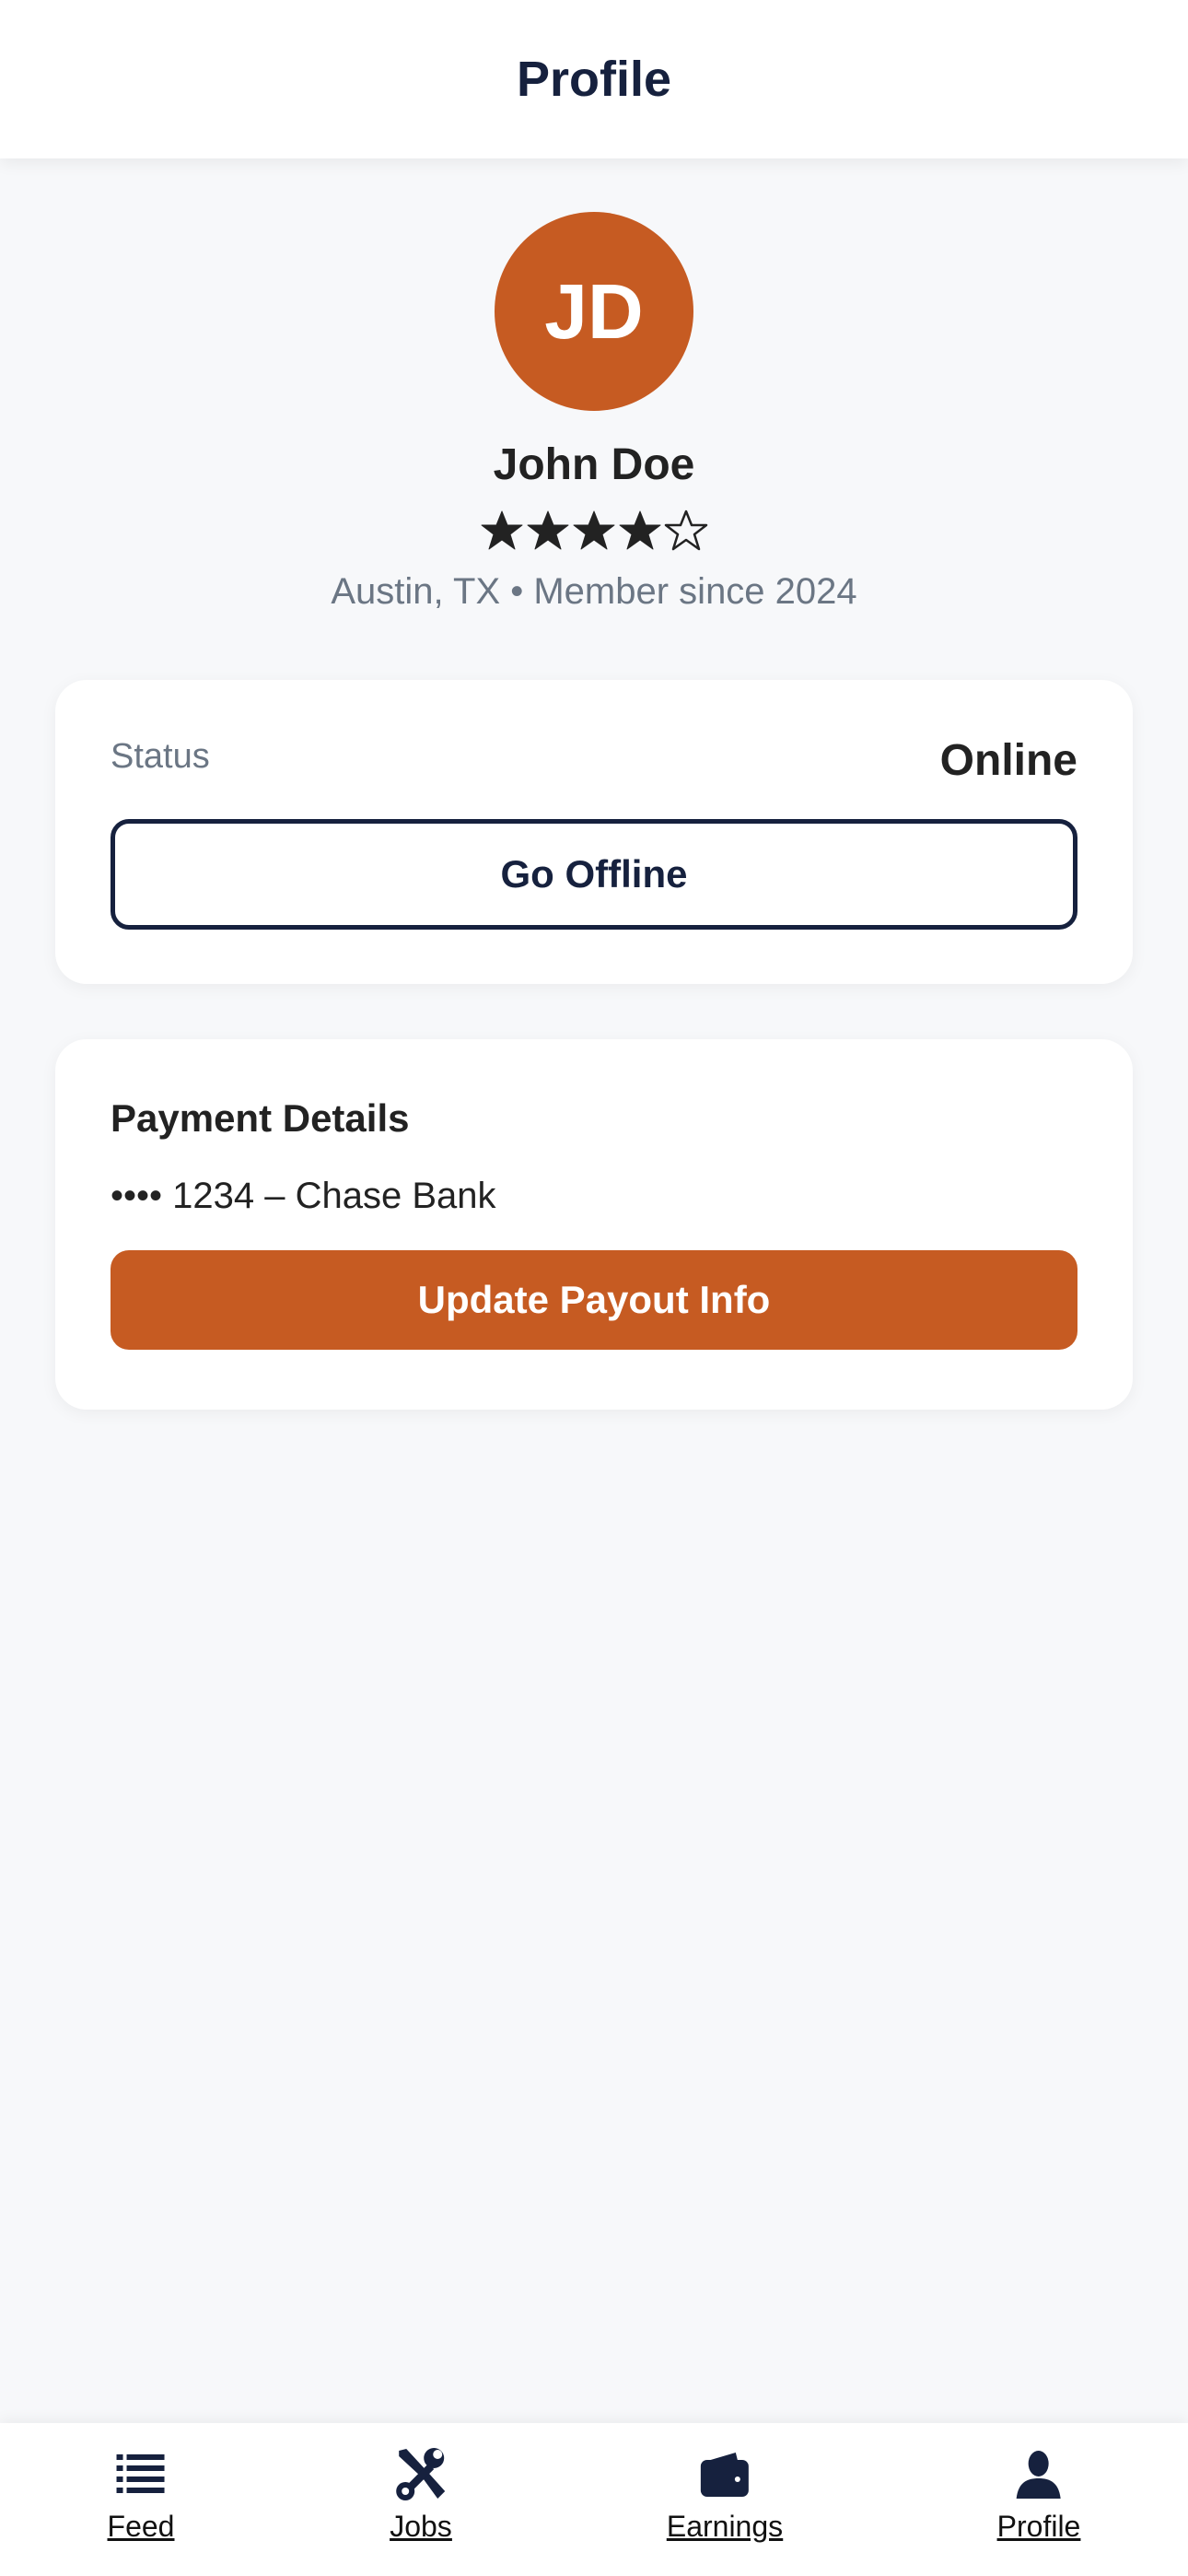 This screenshot has width=1188, height=2576. What do you see at coordinates (594, 2499) in the screenshot?
I see `bottom-tab-bar: Feed Jobs Earnings Profile` at bounding box center [594, 2499].